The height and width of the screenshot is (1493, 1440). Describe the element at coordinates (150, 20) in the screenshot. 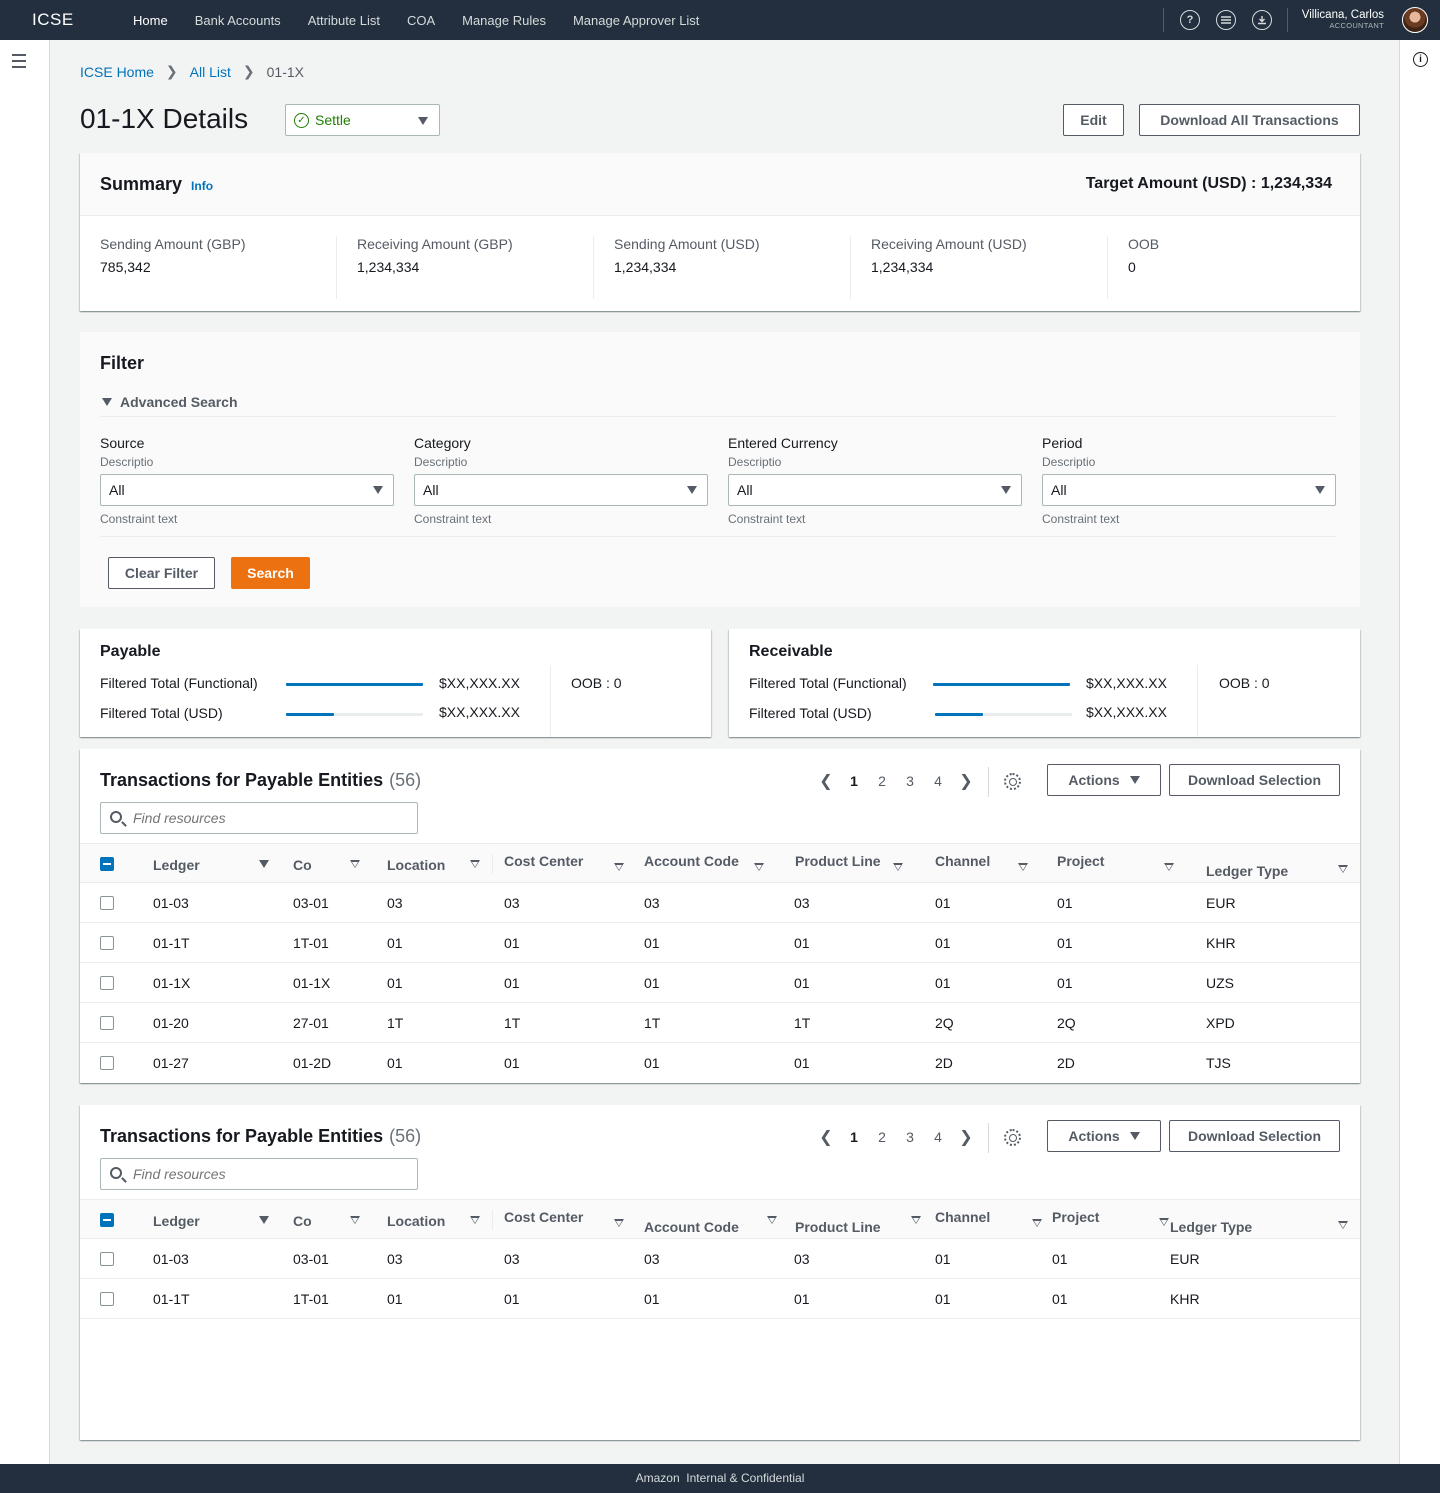

I see `nav-link-home: Home` at that location.